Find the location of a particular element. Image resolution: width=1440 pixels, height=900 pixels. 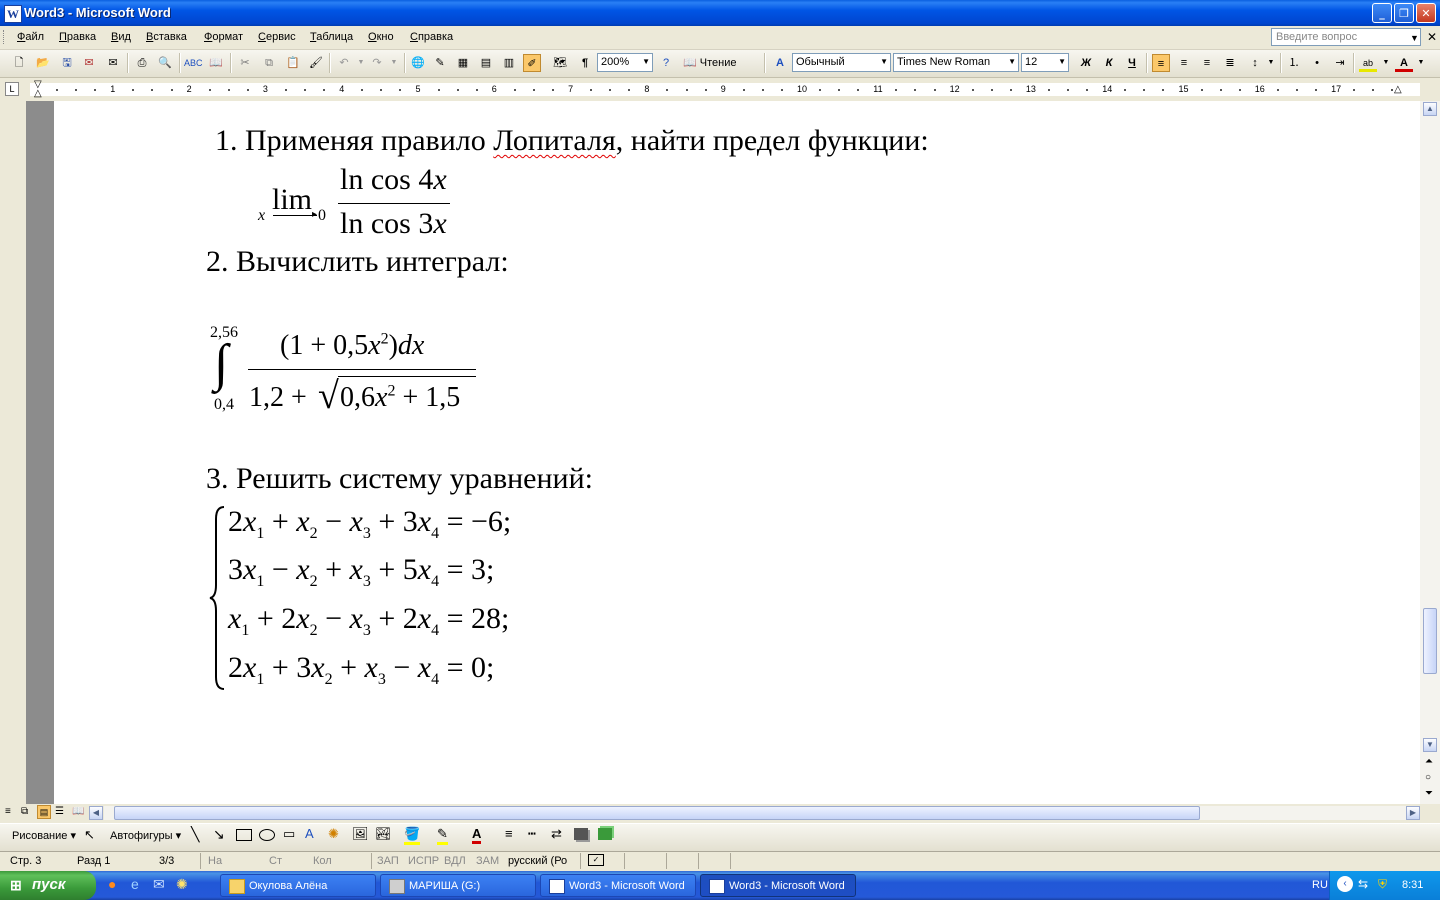

oval-icon is located at coordinates (267, 835).